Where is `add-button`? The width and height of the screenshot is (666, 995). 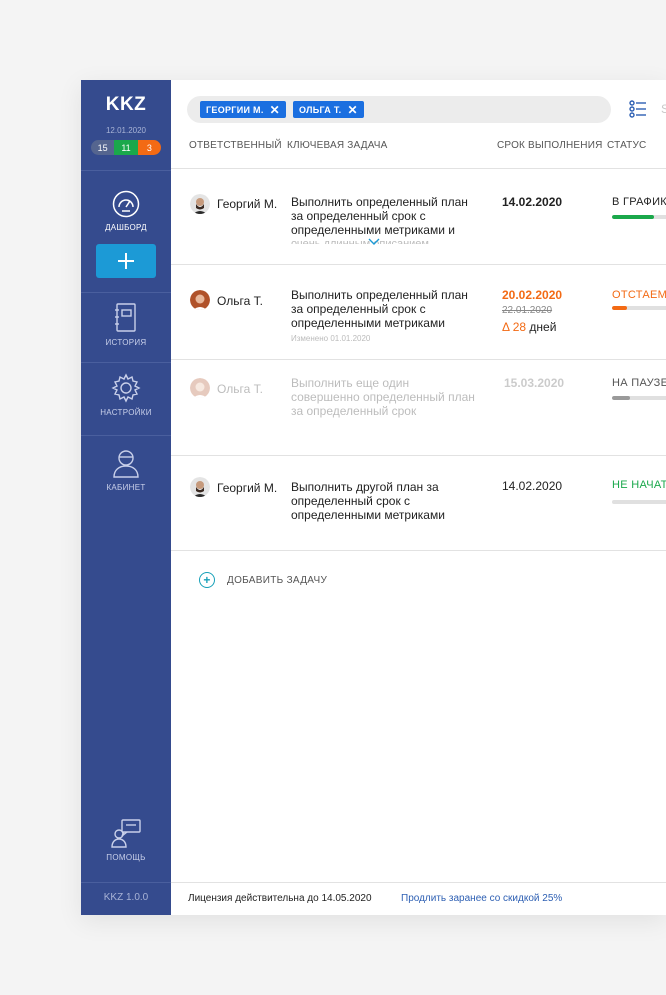
add-button is located at coordinates (126, 261).